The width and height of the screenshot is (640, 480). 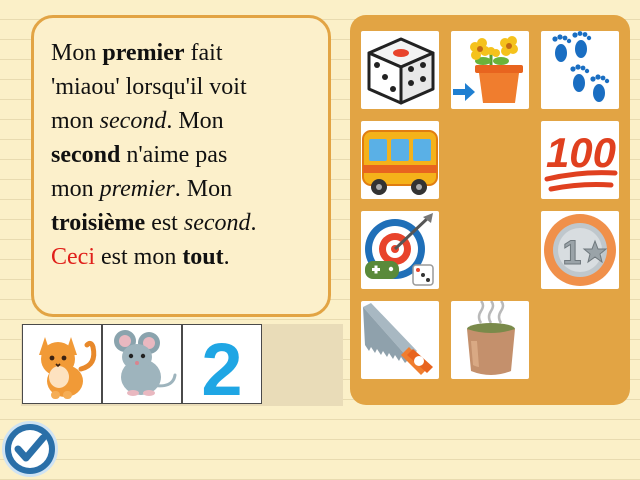 I want to click on riddle-line: 'miaou' lorsqu'il voit, so click(x=149, y=87).